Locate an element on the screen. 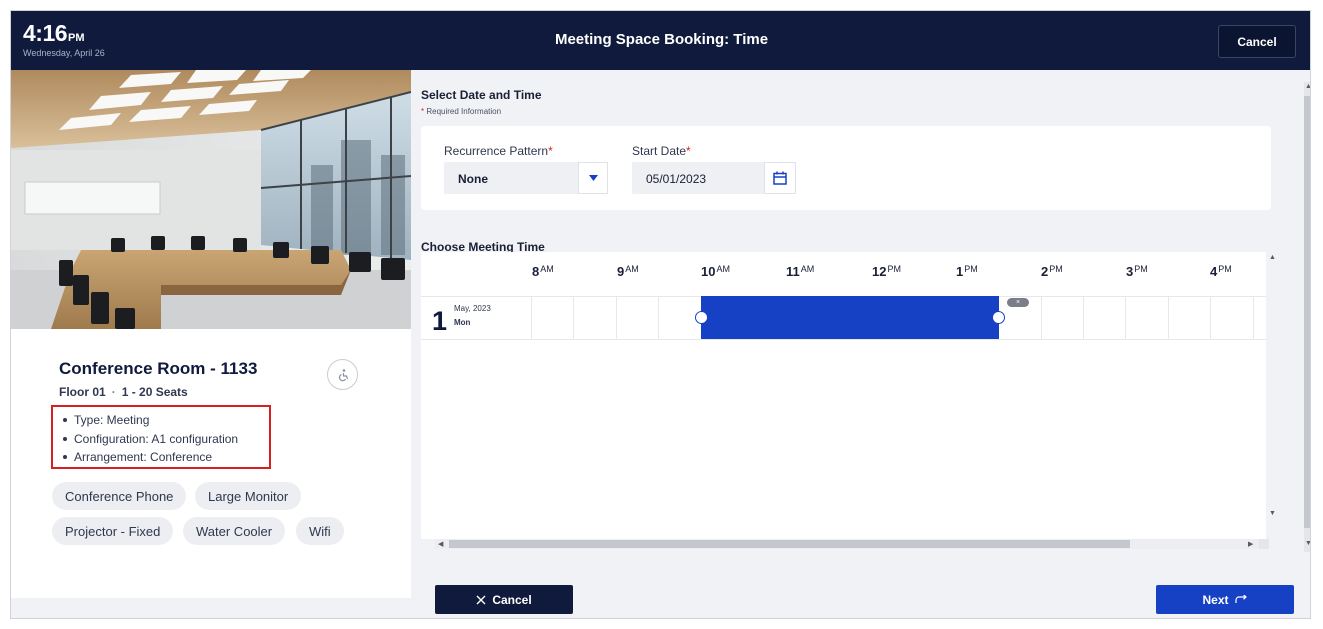  hour-label: 8AM is located at coordinates (543, 271).